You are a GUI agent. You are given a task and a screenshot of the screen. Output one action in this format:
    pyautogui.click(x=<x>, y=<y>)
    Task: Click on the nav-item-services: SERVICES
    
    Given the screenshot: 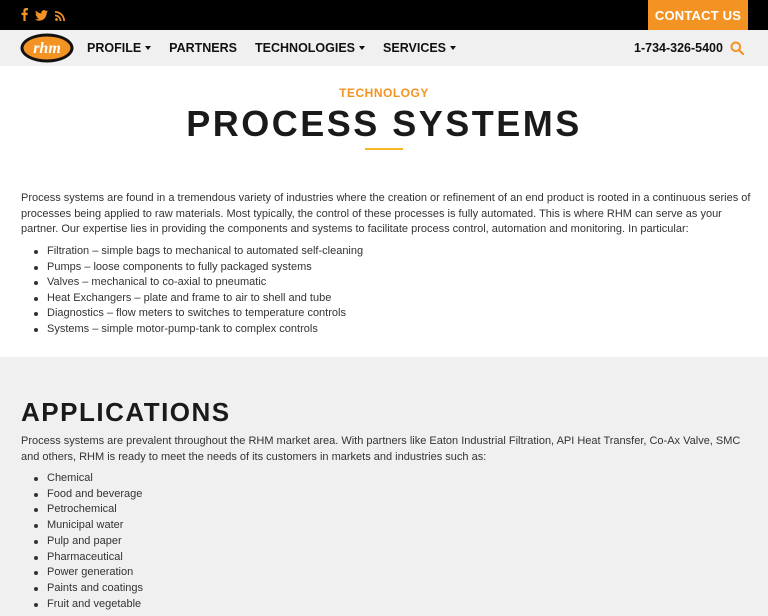 What is the action you would take?
    pyautogui.click(x=420, y=48)
    